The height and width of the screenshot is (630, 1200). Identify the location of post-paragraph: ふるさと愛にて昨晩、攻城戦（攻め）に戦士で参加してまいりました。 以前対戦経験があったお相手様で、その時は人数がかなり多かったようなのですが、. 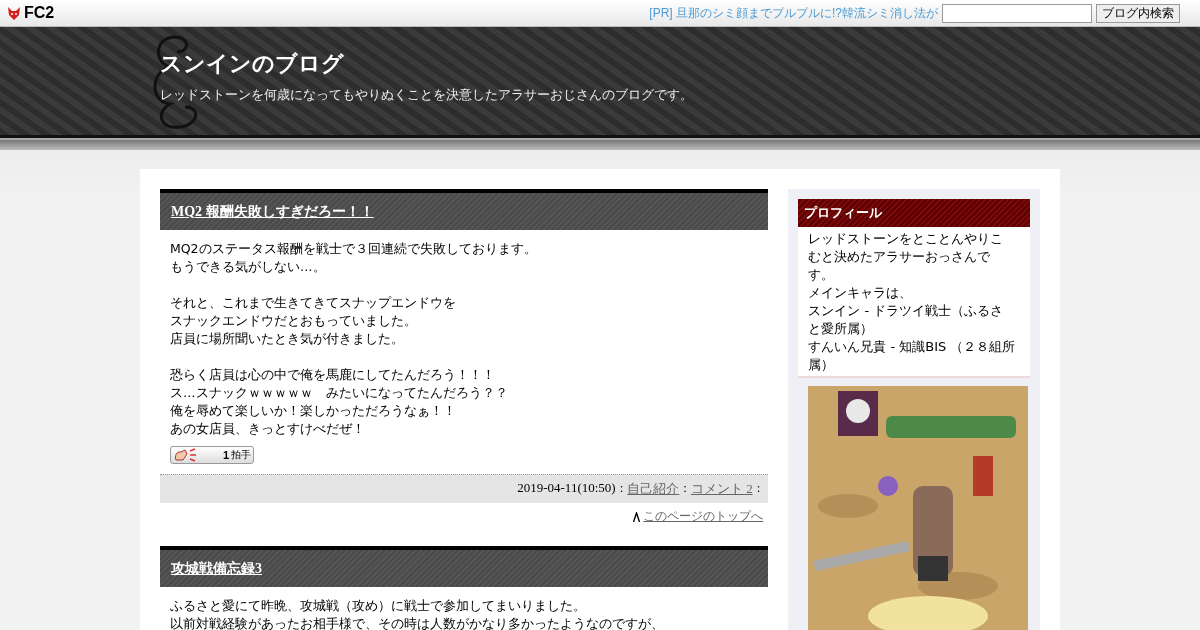
(417, 613).